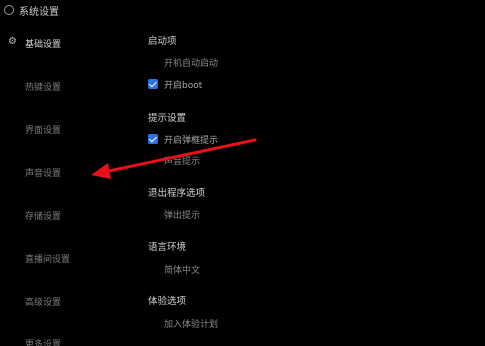 The height and width of the screenshot is (346, 485). What do you see at coordinates (43, 301) in the screenshot?
I see `sidebar-item-advanced: 高级设置` at bounding box center [43, 301].